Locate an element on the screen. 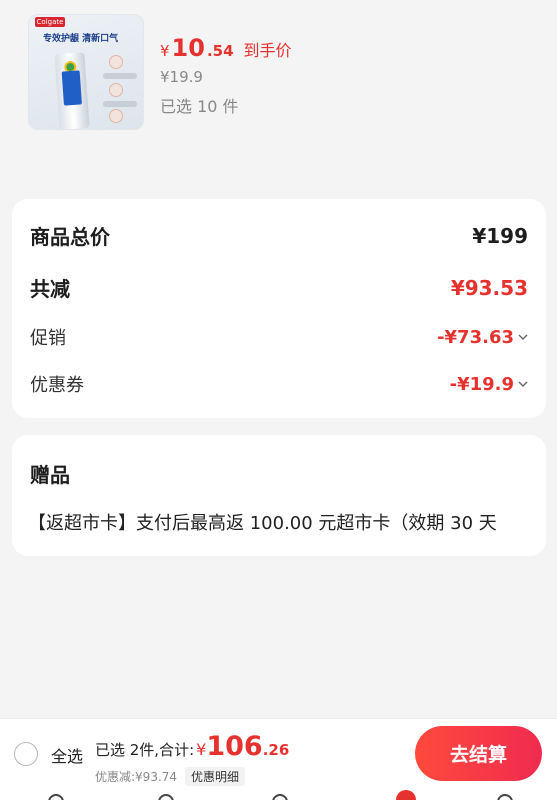 This screenshot has width=557, height=800. gift-card: 赠品 【返超市卡】支付后最高返 100.00 元超市卡（效期 30 天 is located at coordinates (279, 495).